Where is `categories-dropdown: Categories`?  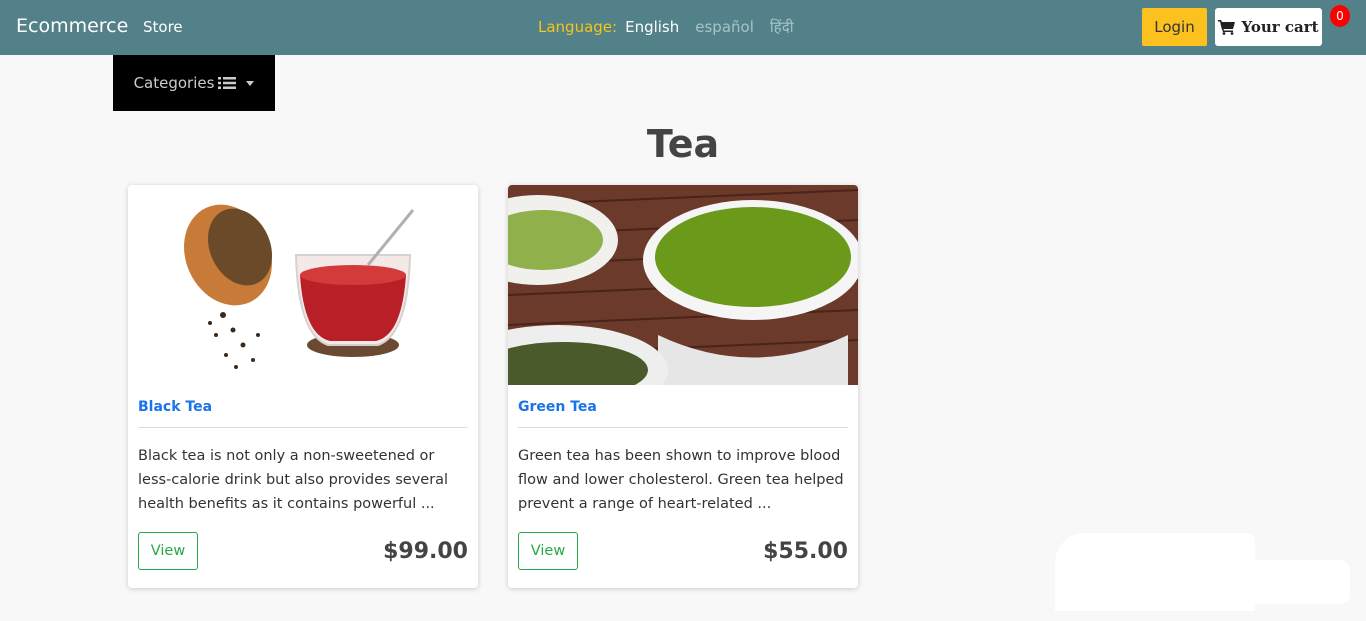 categories-dropdown: Categories is located at coordinates (194, 83).